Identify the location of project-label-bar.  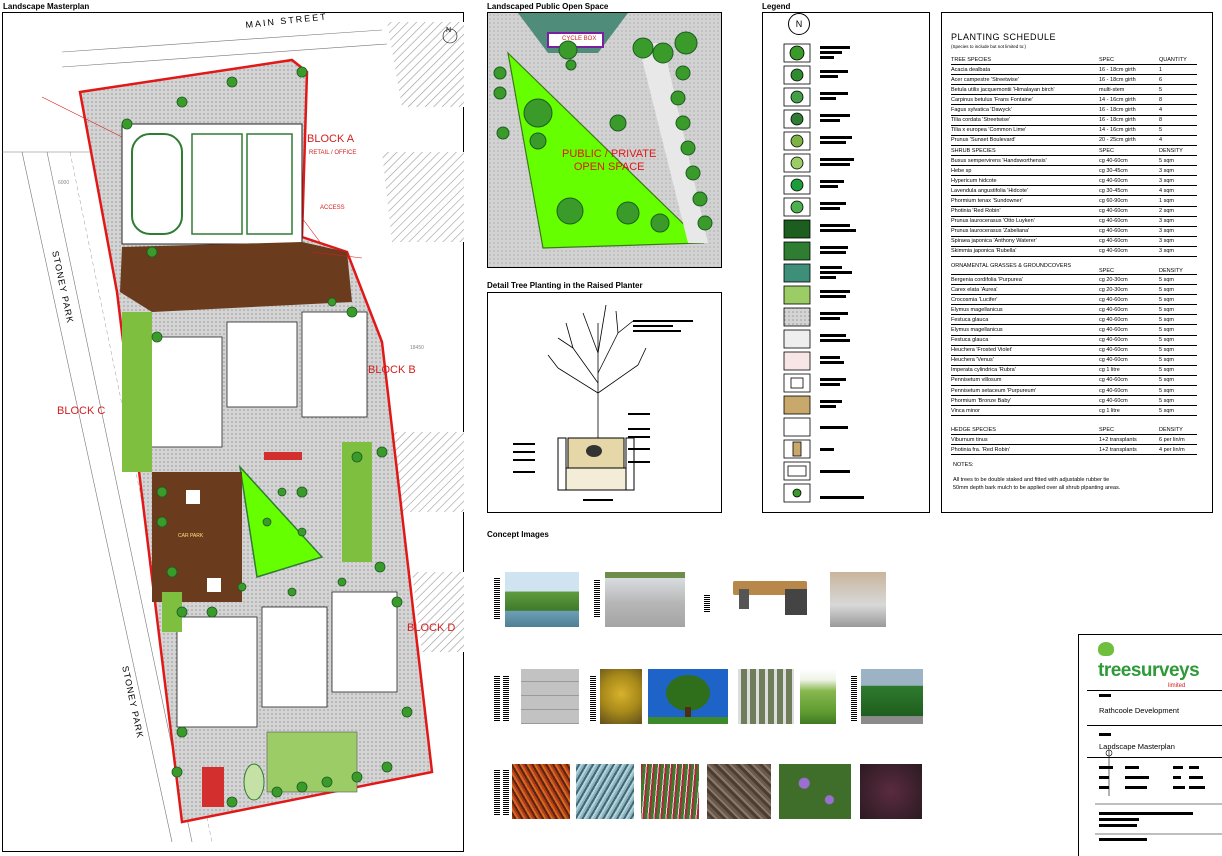
(1105, 695).